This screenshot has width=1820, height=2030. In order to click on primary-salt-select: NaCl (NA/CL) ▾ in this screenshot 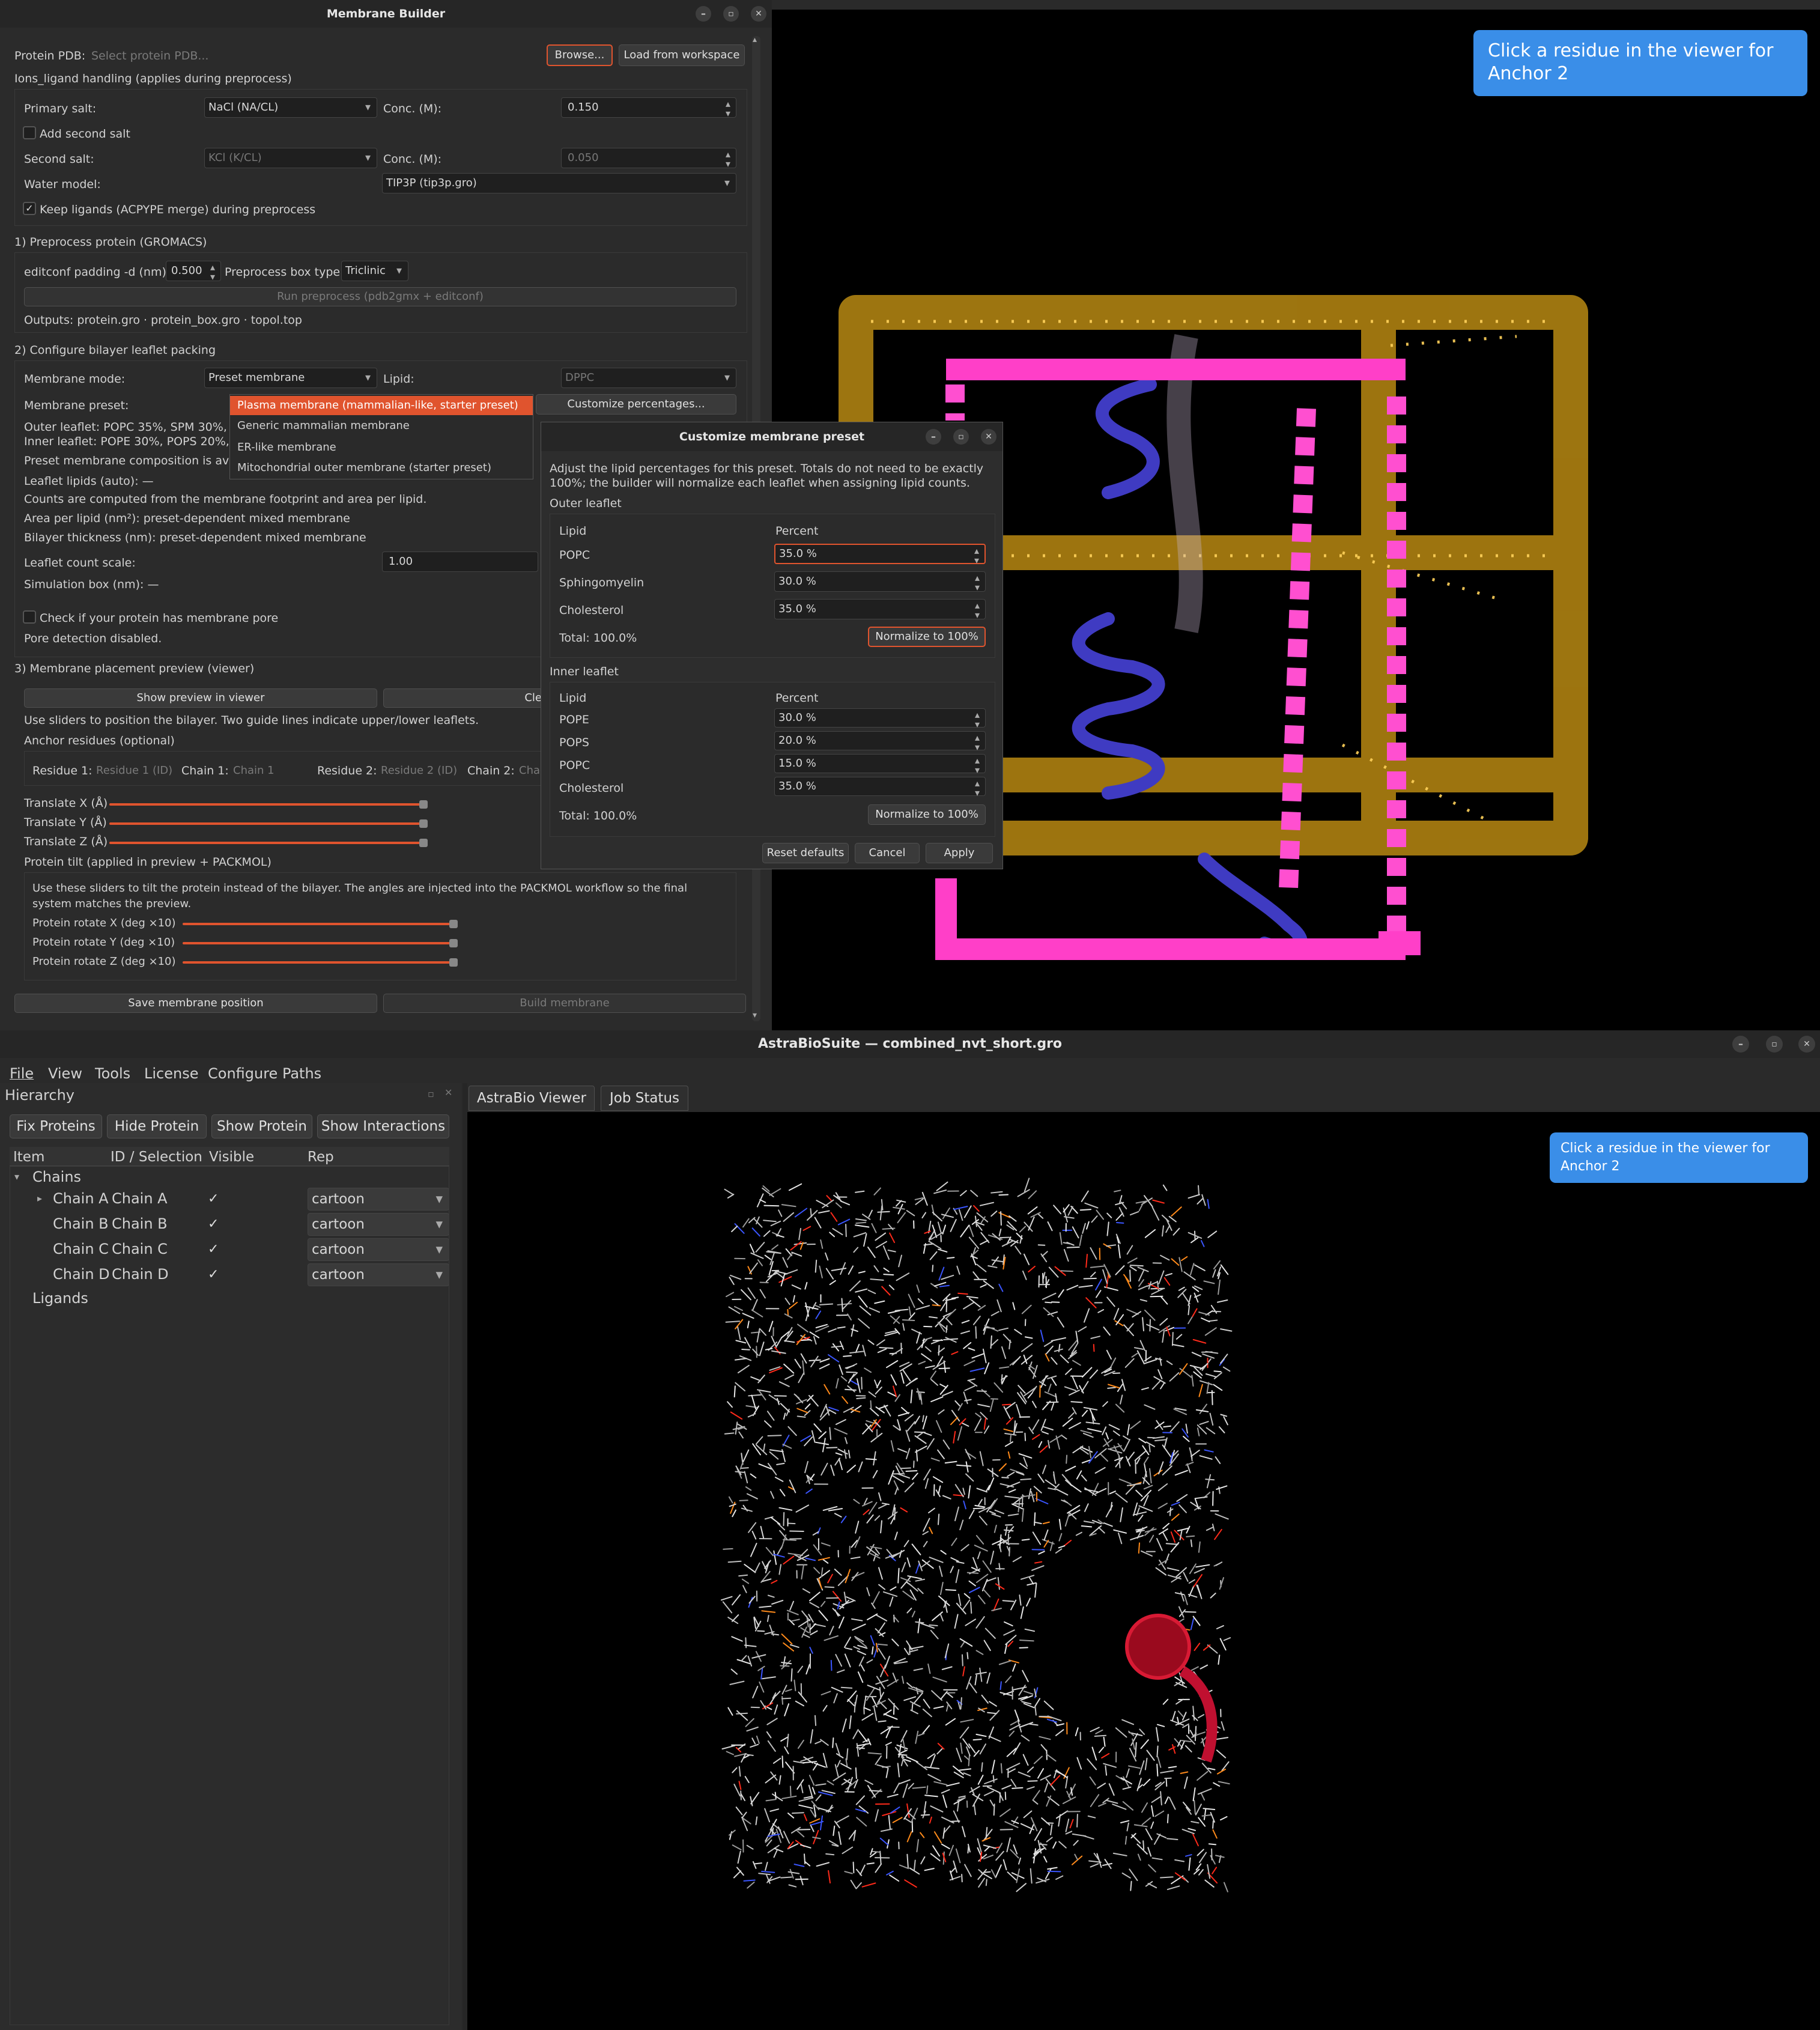, I will do `click(291, 108)`.